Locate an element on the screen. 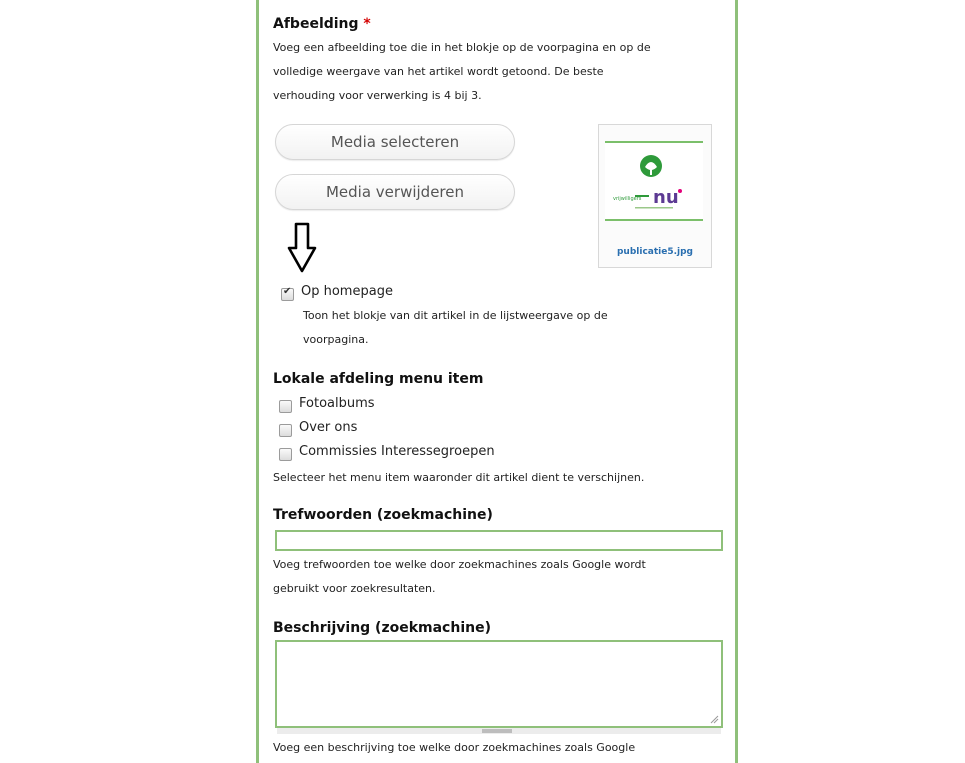 Image resolution: width=965 pixels, height=763 pixels. resize-grip is located at coordinates (497, 731).